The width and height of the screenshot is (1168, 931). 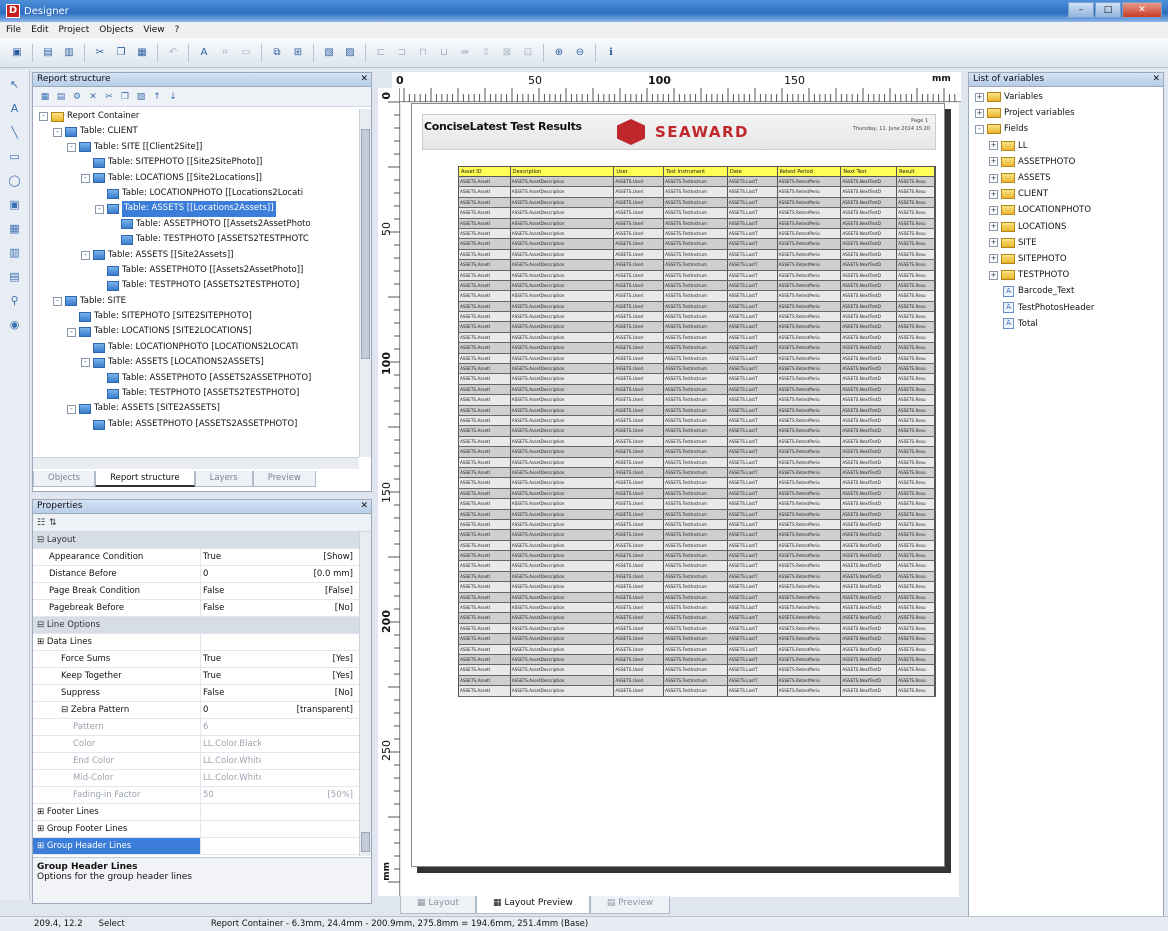 What do you see at coordinates (869, 171) in the screenshot?
I see `column-header: Next Test` at bounding box center [869, 171].